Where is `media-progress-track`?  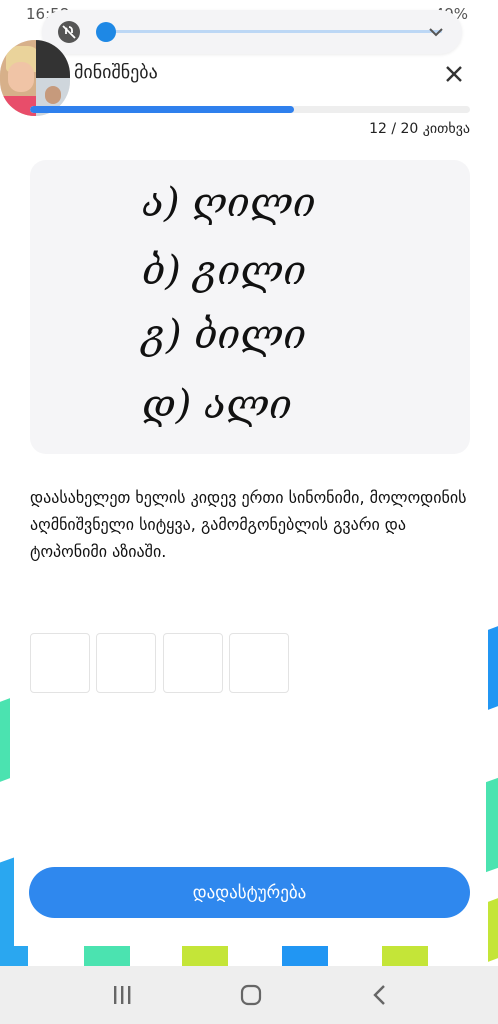
media-progress-track is located at coordinates (273, 31).